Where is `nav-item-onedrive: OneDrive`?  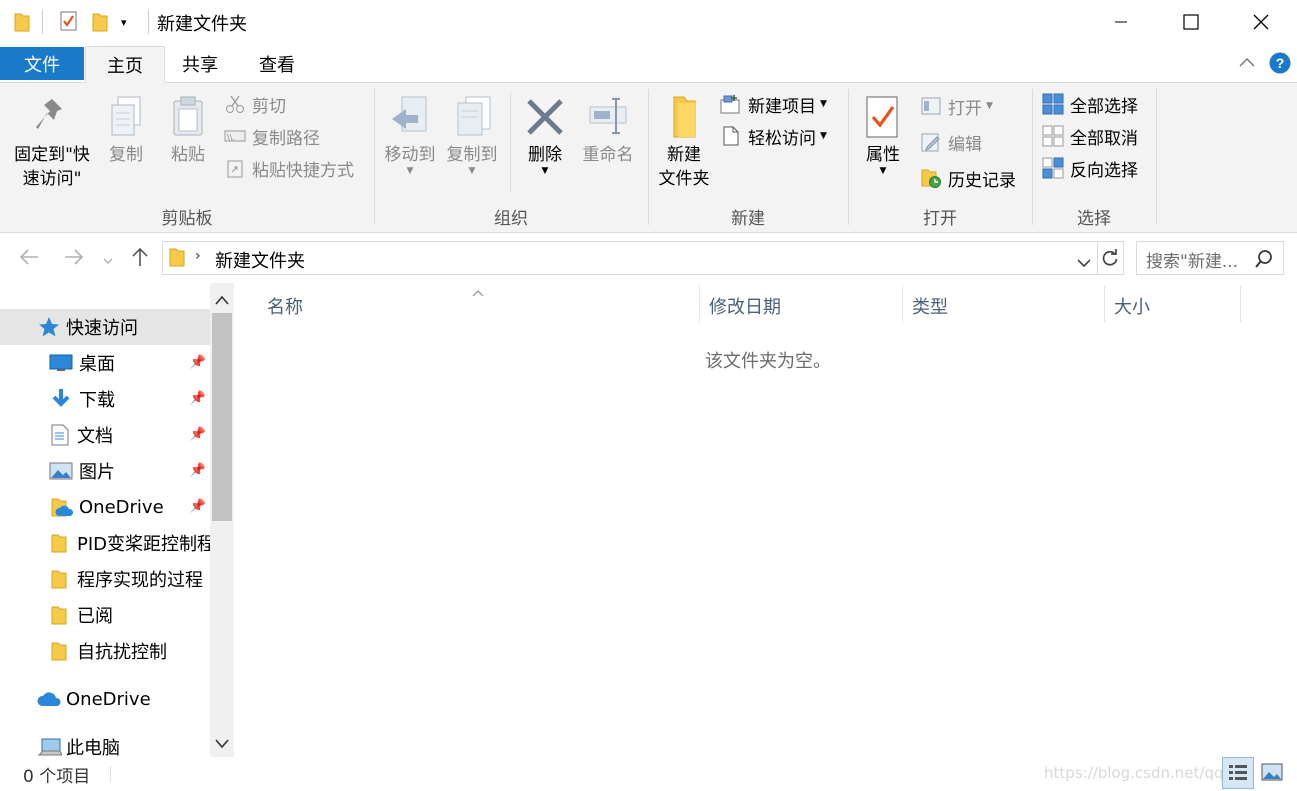
nav-item-onedrive: OneDrive is located at coordinates (105, 699).